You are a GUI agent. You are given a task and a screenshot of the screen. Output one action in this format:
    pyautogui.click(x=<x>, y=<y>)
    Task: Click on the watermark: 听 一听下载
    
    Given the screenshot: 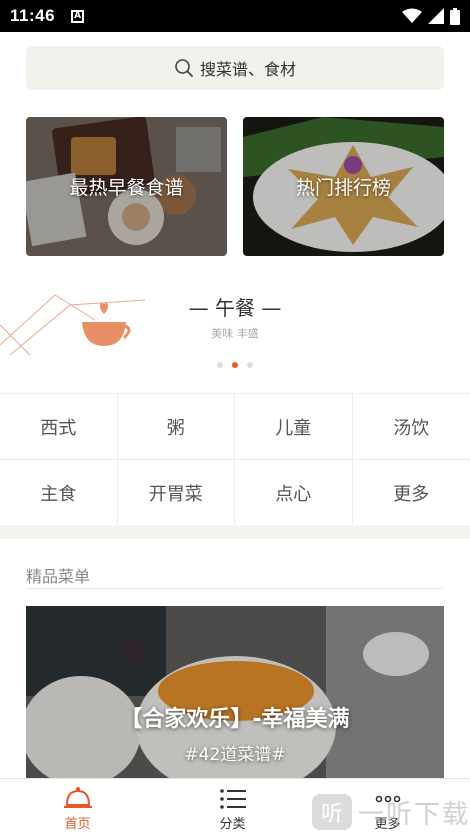 What is the action you would take?
    pyautogui.click(x=390, y=812)
    